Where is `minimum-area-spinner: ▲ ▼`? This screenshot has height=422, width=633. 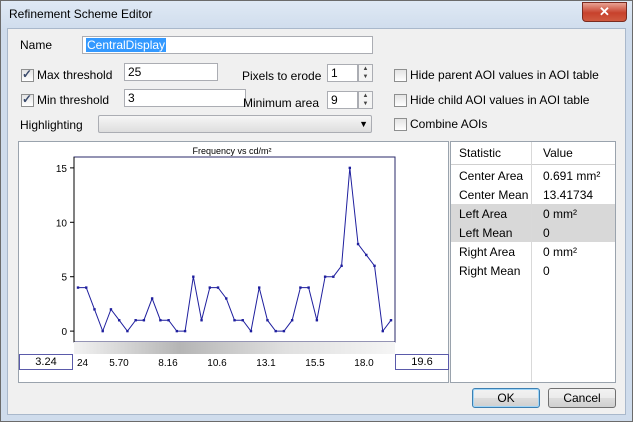
minimum-area-spinner: ▲ ▼ is located at coordinates (365, 100).